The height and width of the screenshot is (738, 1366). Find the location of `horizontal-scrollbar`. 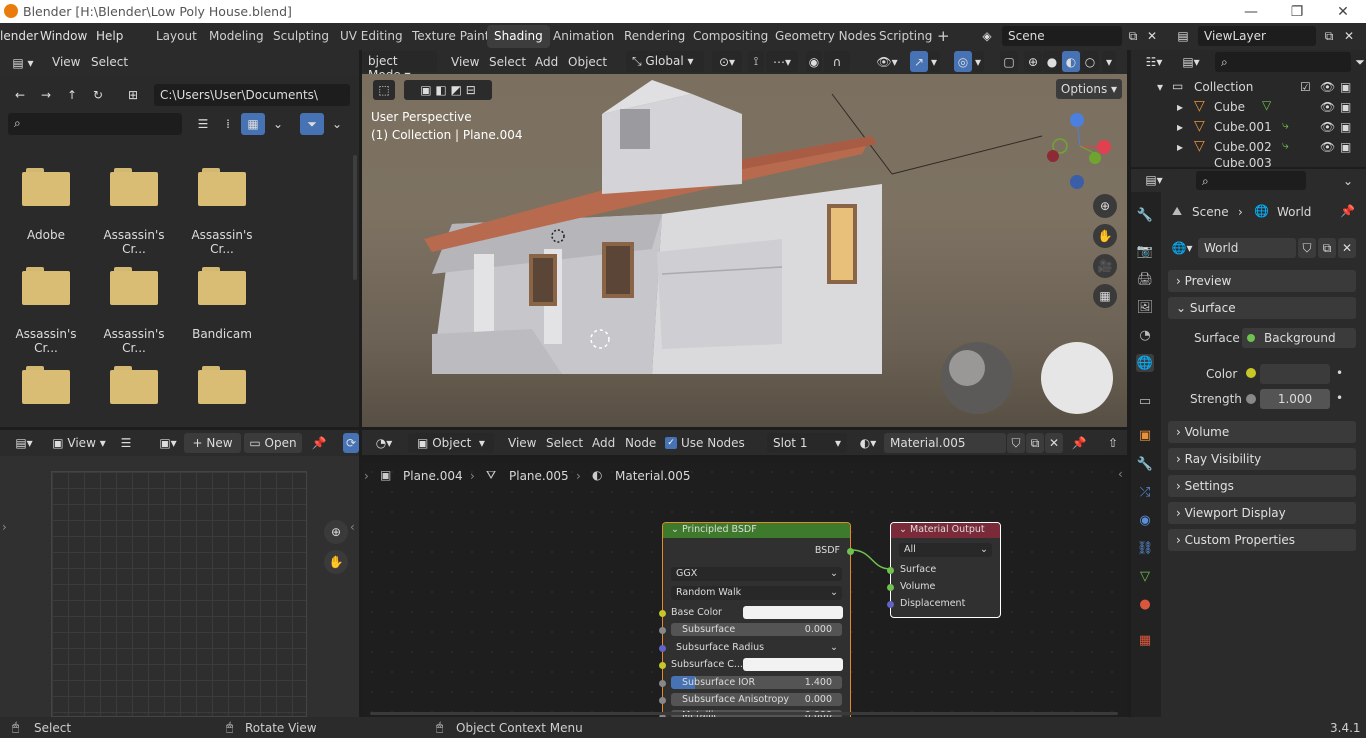

horizontal-scrollbar is located at coordinates (744, 713).